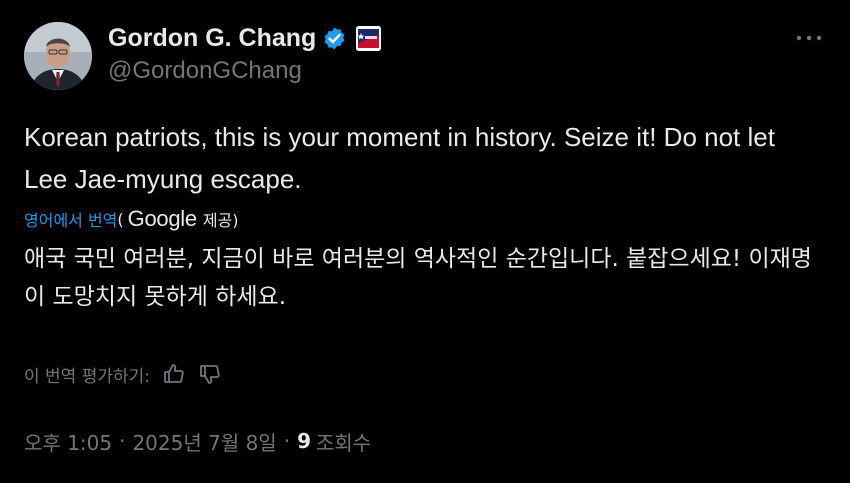 The image size is (850, 483). Describe the element at coordinates (334, 38) in the screenshot. I see `verified-badge-icon` at that location.